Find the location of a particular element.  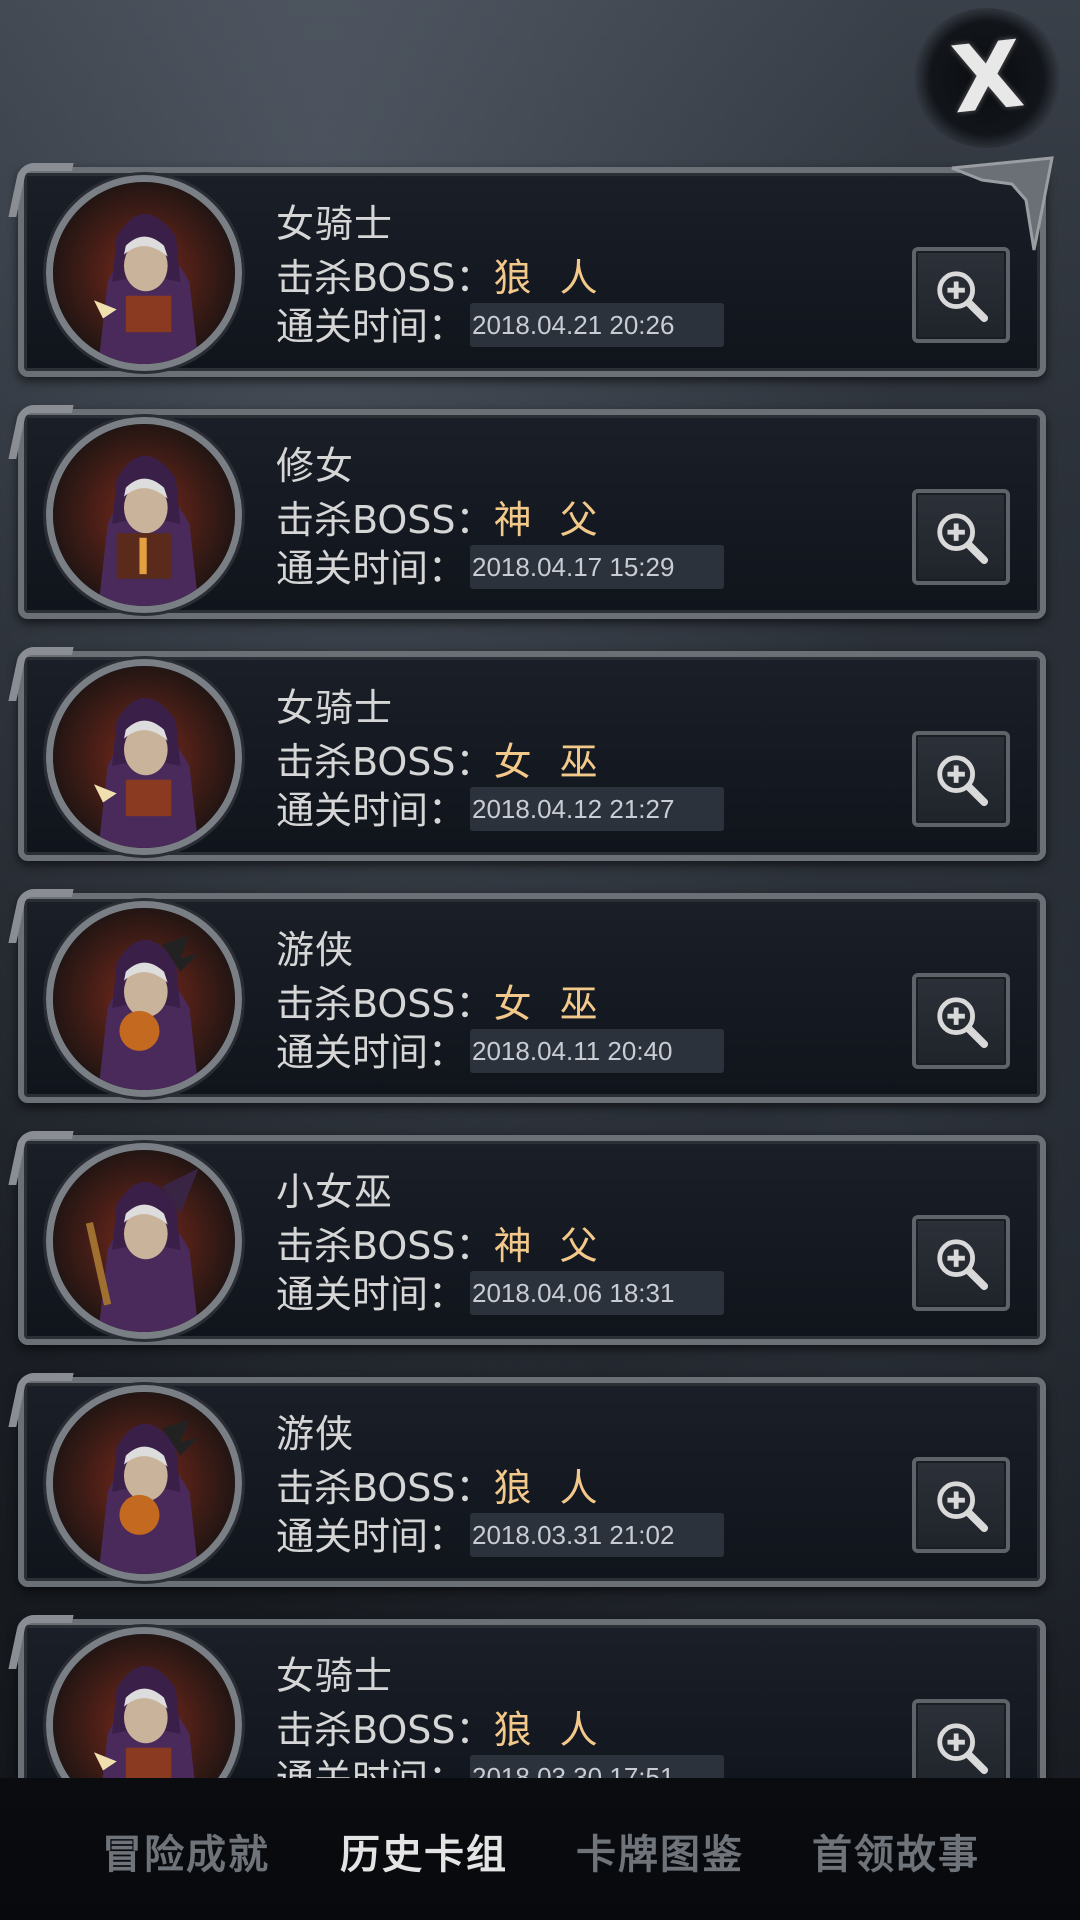

clear-time-value: 2018.03.30 17:51 is located at coordinates (597, 1766).